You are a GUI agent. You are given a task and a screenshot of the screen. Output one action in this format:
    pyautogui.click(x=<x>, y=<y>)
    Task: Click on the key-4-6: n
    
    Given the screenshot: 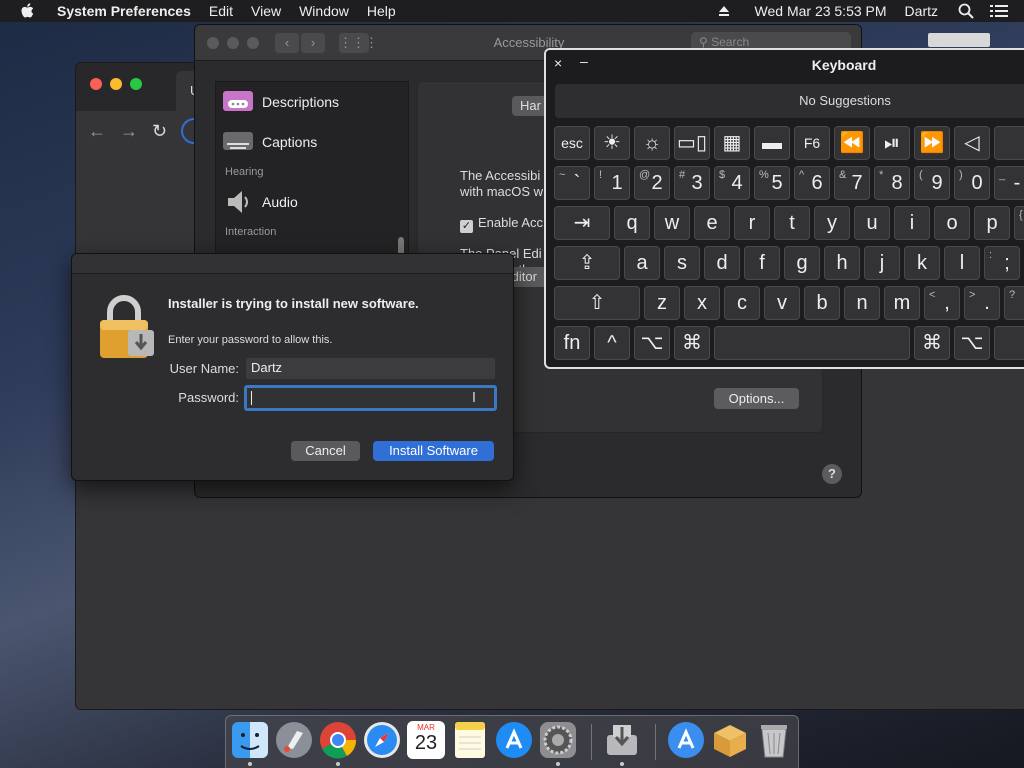 What is the action you would take?
    pyautogui.click(x=862, y=303)
    